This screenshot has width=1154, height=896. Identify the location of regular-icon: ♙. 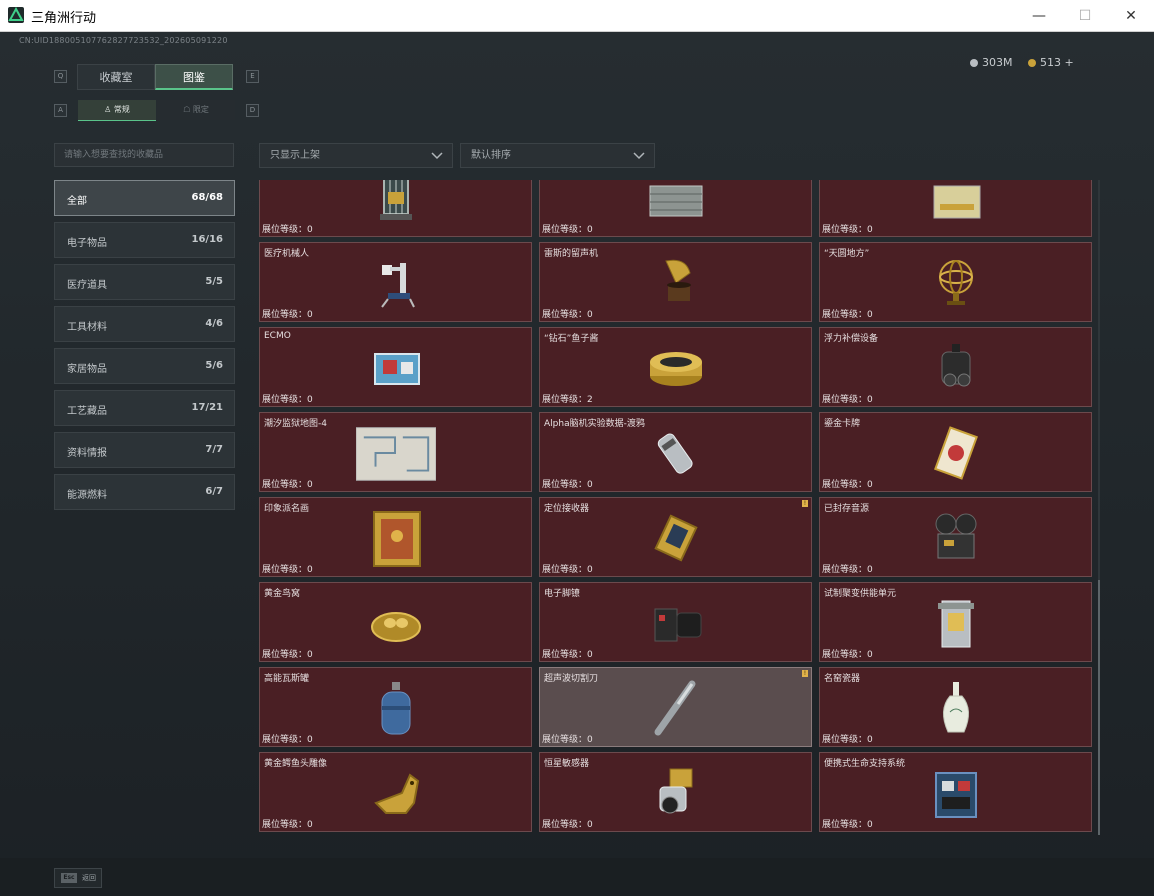
(108, 109).